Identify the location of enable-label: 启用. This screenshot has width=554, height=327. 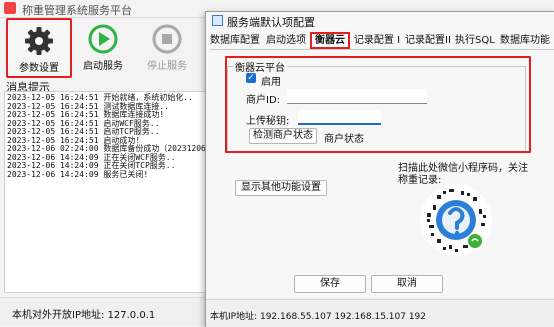
(271, 82).